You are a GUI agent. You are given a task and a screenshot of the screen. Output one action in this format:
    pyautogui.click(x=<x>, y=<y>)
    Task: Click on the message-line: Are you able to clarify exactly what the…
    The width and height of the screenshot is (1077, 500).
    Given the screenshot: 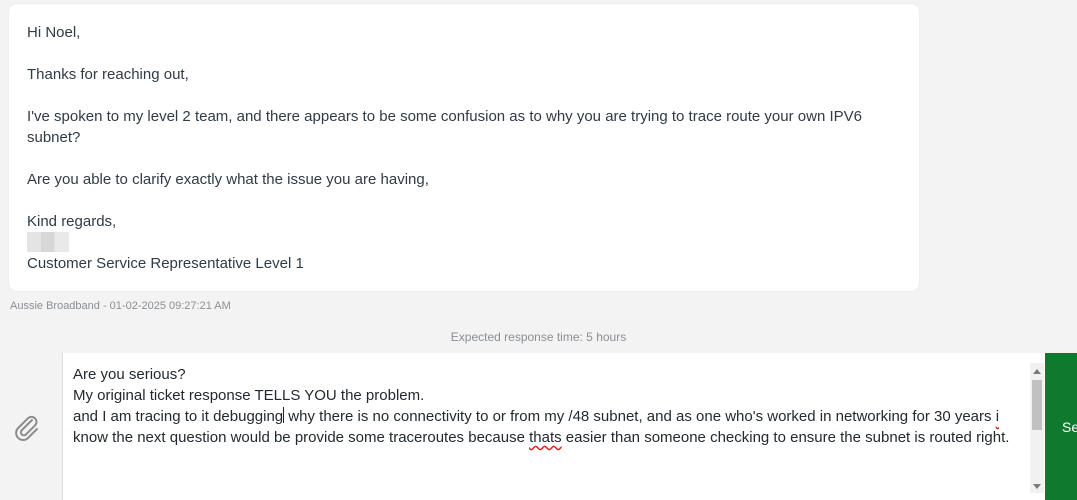 What is the action you would take?
    pyautogui.click(x=228, y=179)
    